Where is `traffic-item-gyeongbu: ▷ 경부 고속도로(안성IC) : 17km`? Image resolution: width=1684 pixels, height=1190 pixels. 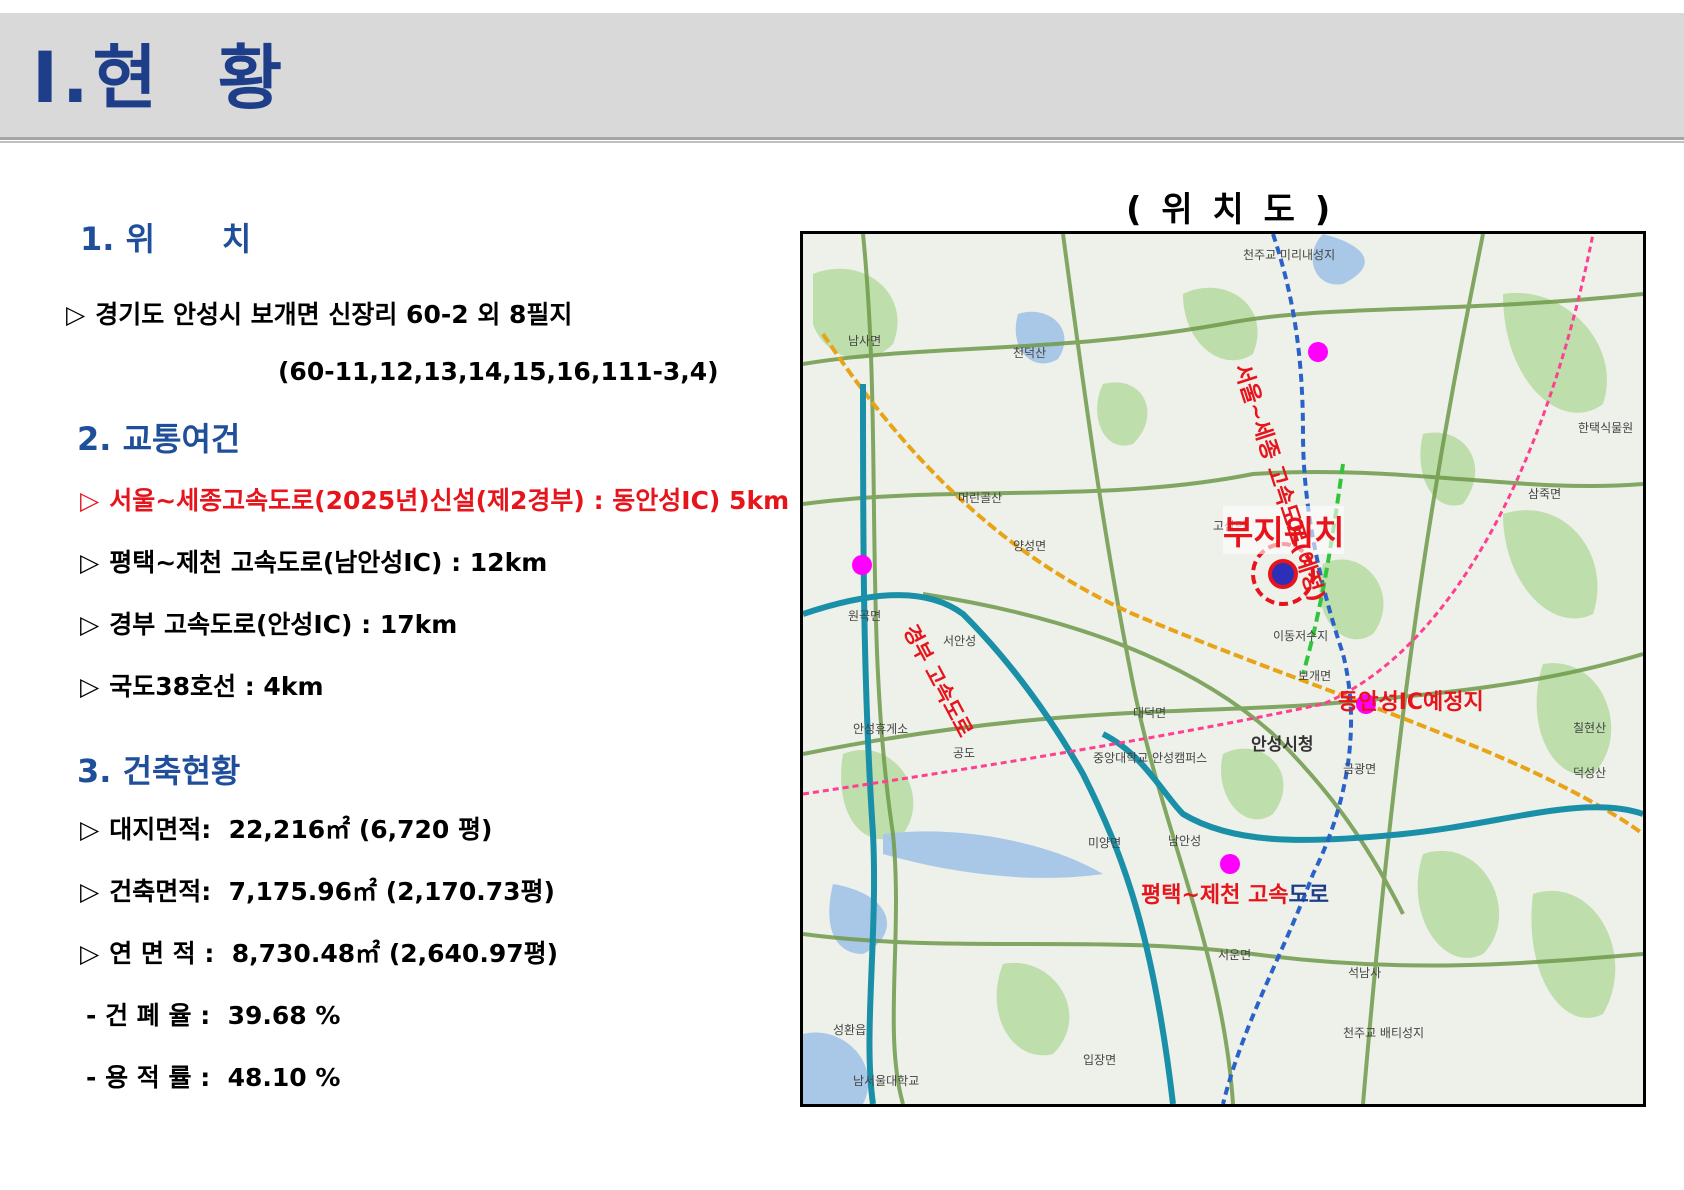 traffic-item-gyeongbu: ▷ 경부 고속도로(안성IC) : 17km is located at coordinates (269, 624).